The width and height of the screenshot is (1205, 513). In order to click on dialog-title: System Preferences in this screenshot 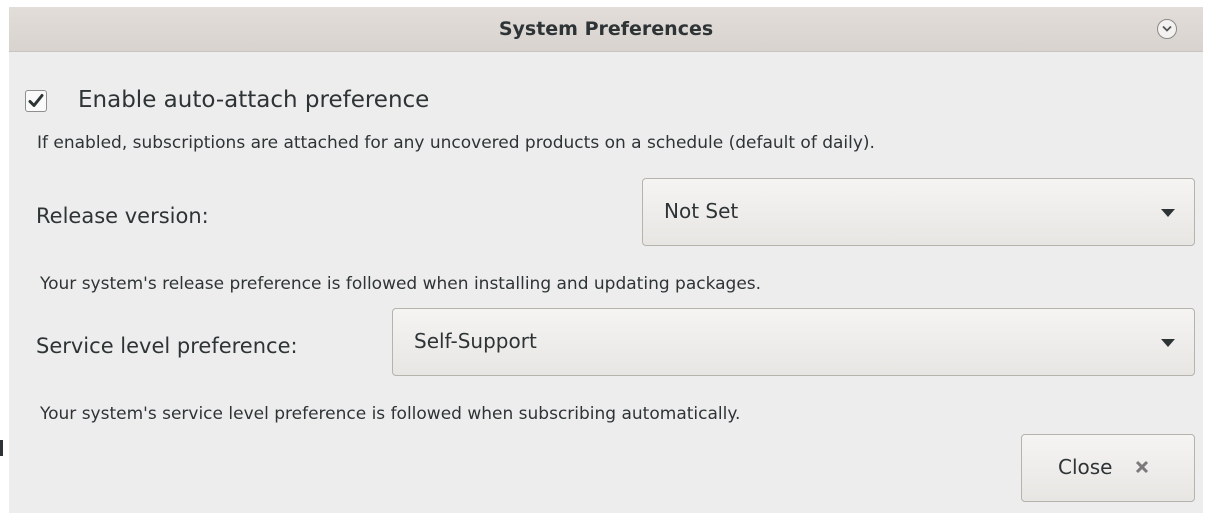, I will do `click(606, 29)`.